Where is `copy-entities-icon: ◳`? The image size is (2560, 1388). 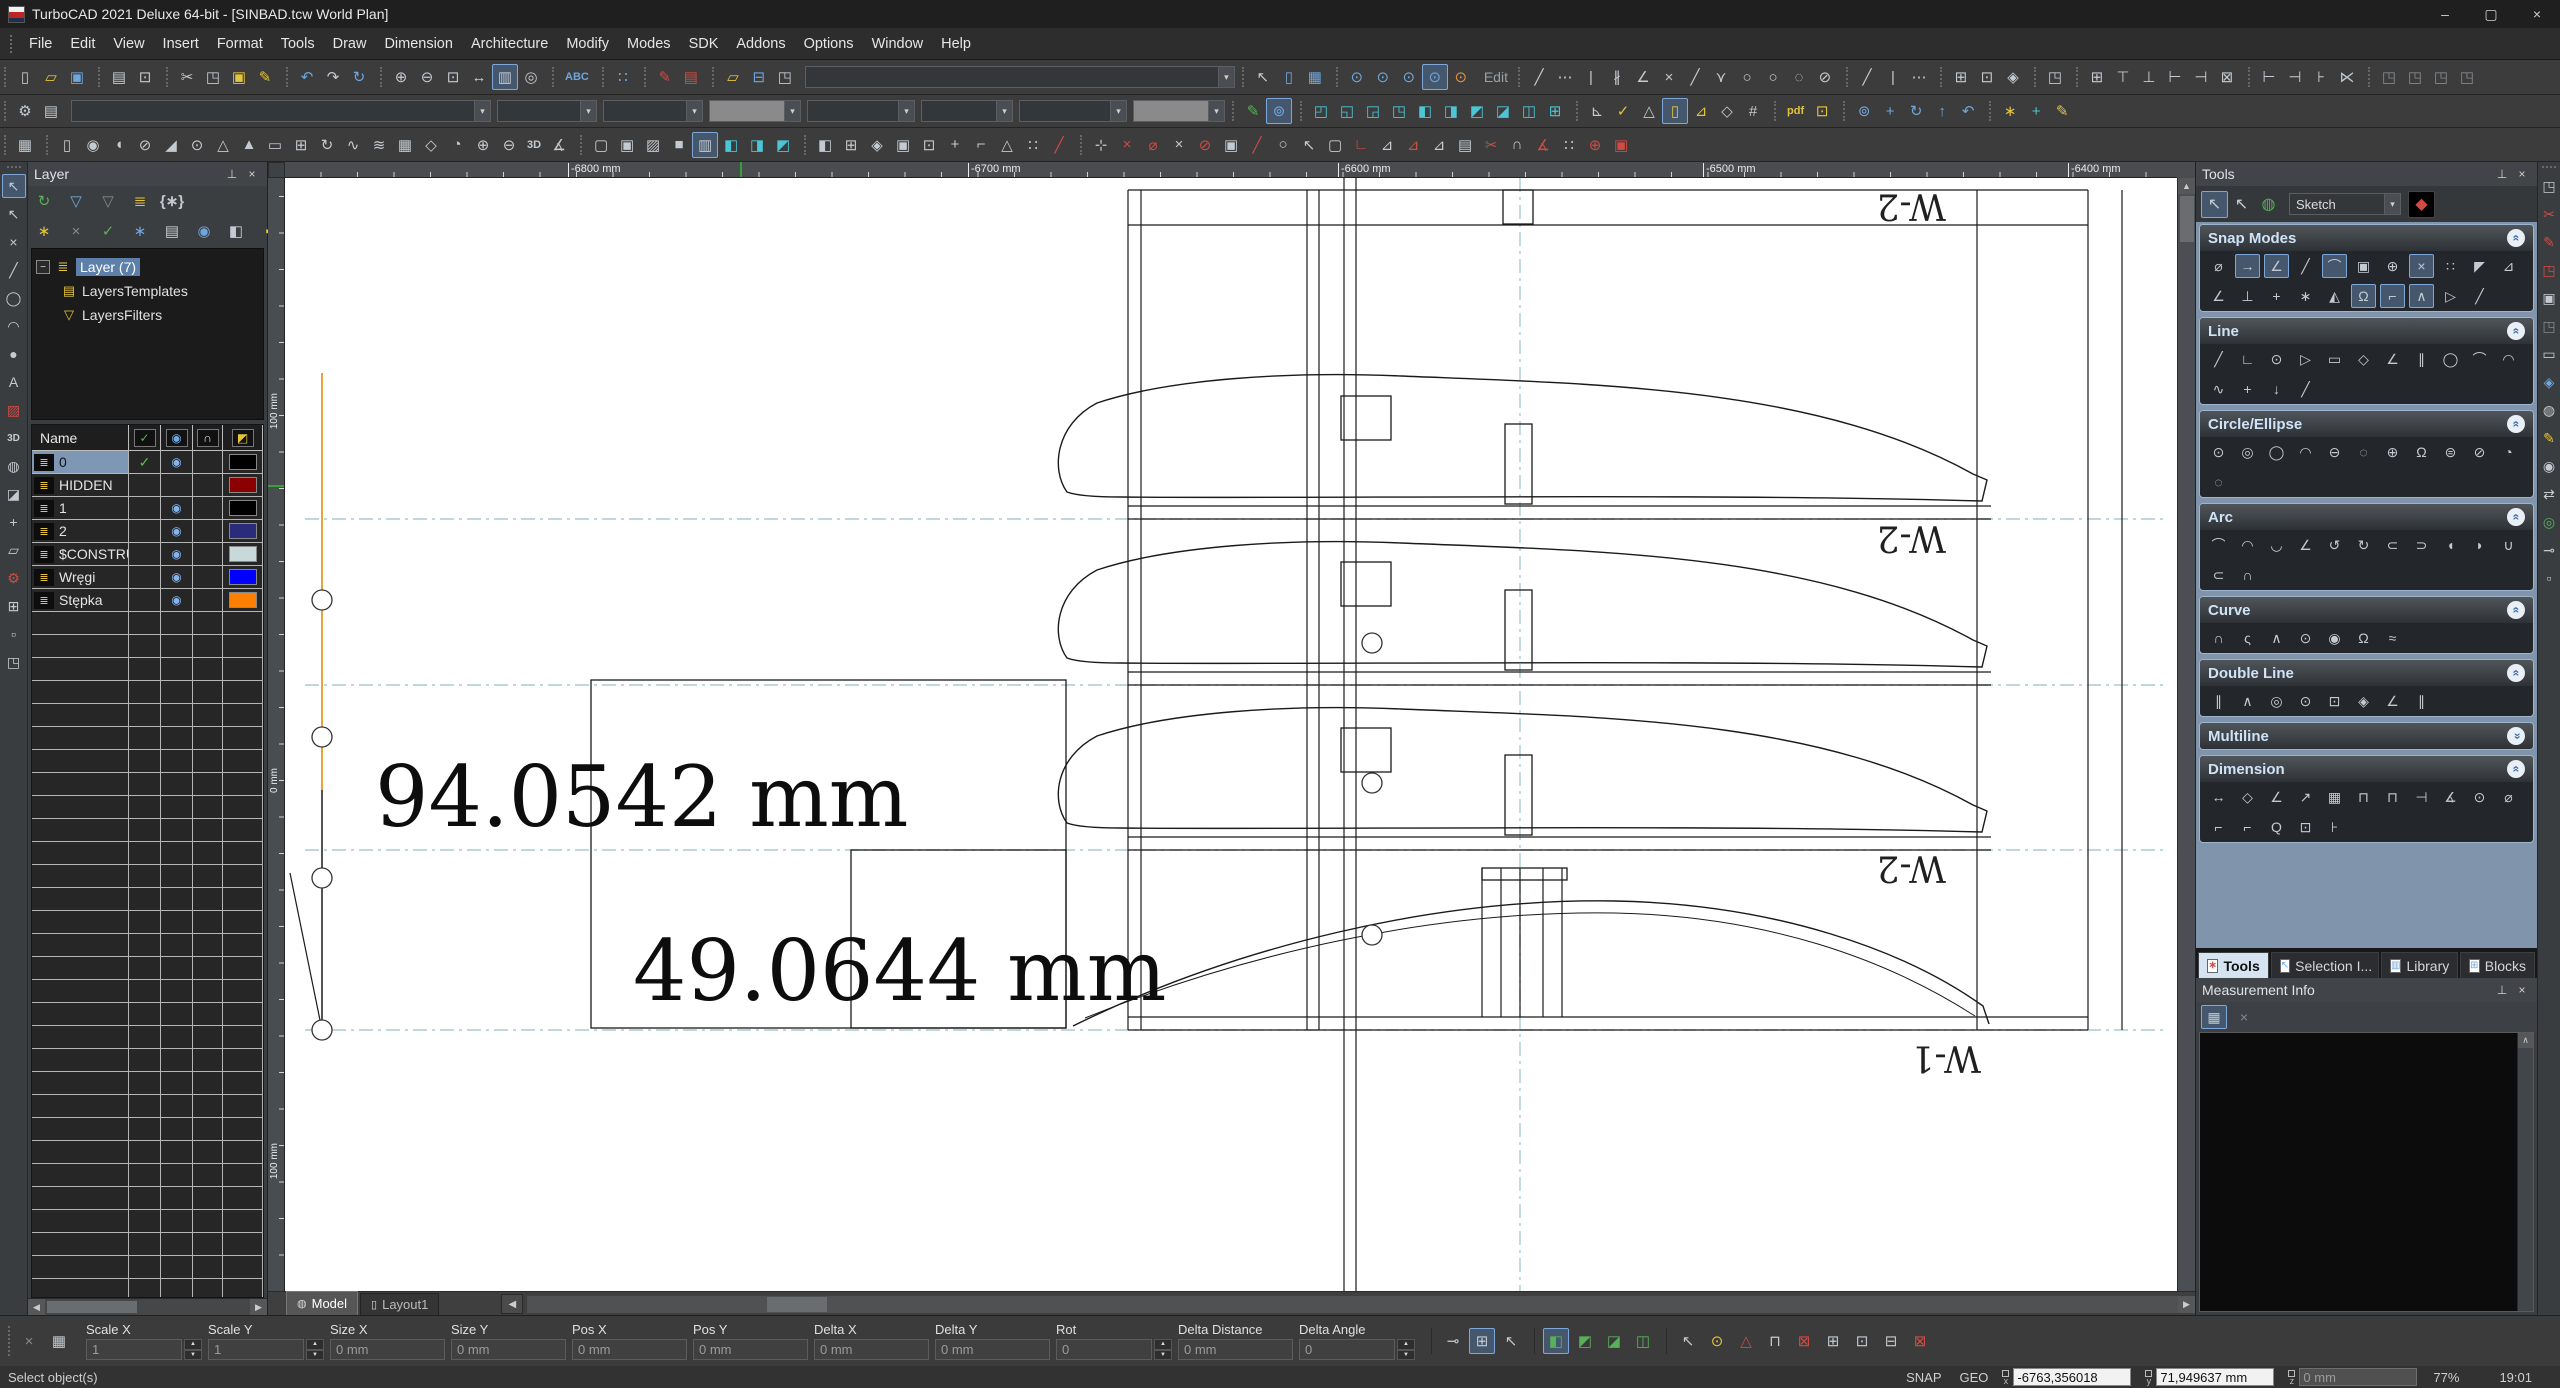
copy-entities-icon: ◳ is located at coordinates (2548, 186).